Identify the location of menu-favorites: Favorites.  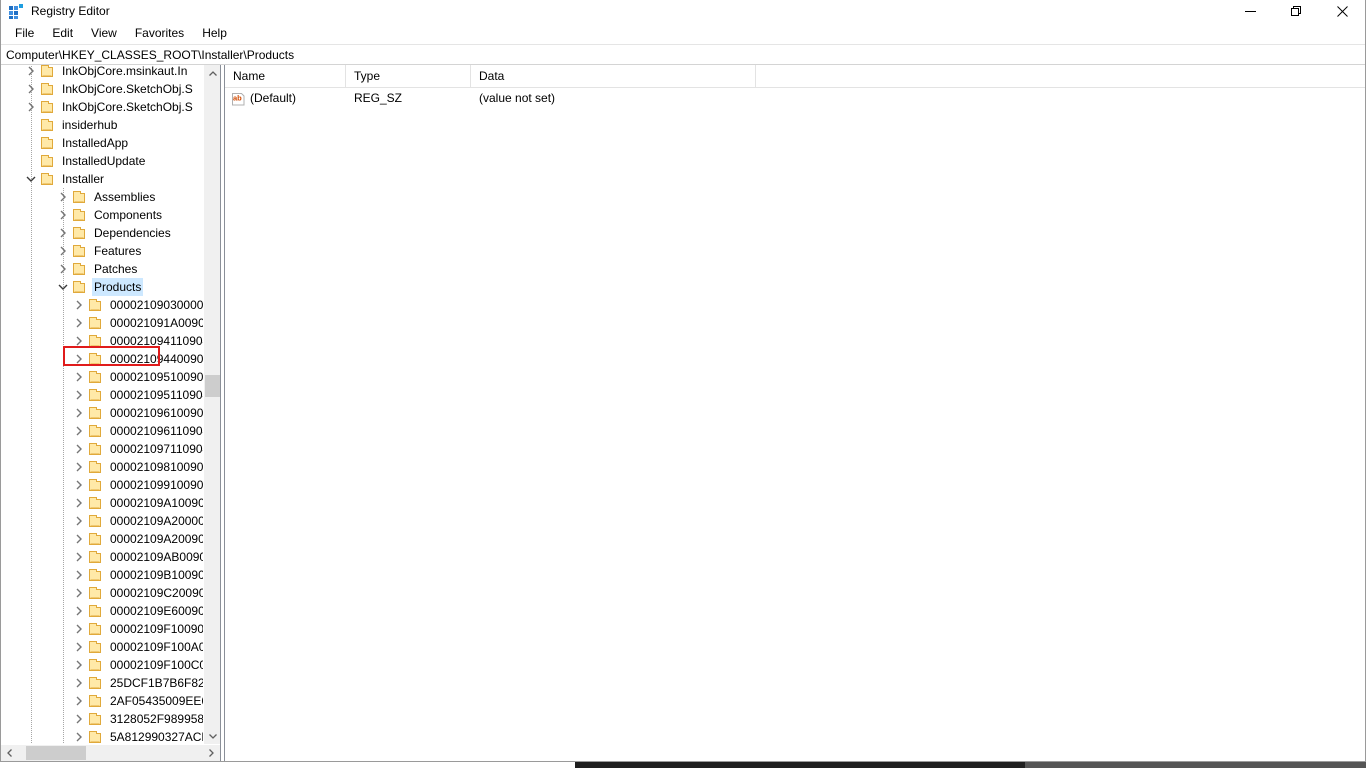
(159, 34).